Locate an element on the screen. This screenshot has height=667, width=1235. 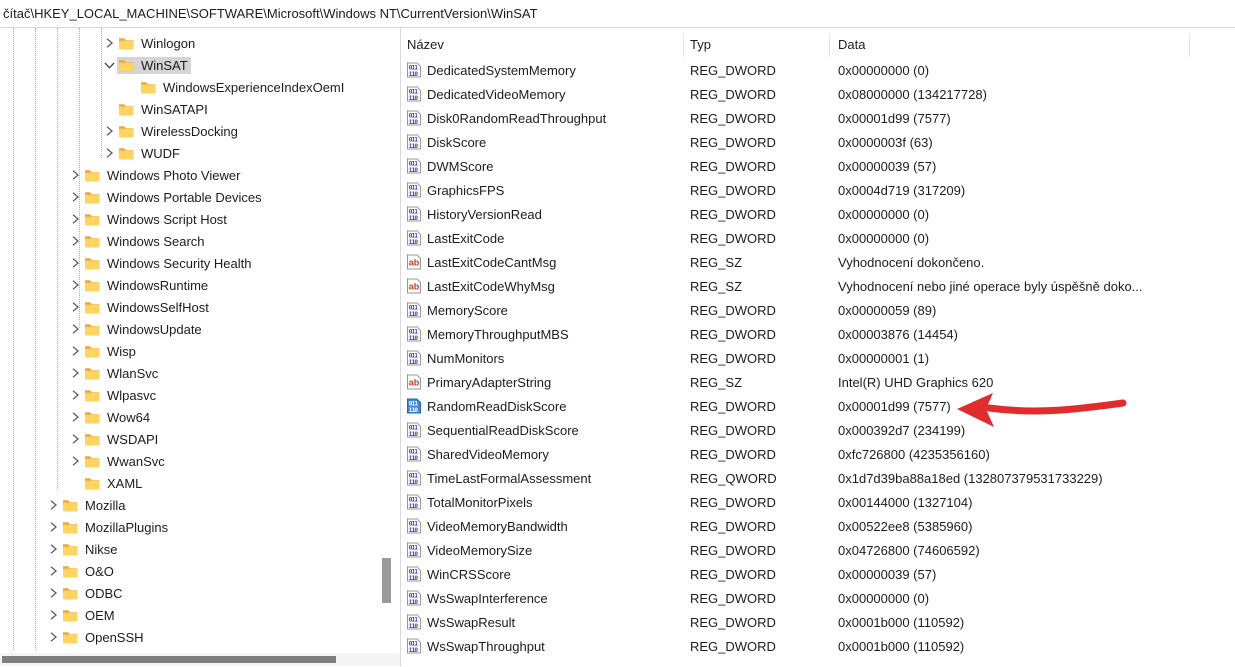
tree-item-label: MozillaPlugins is located at coordinates (127, 527).